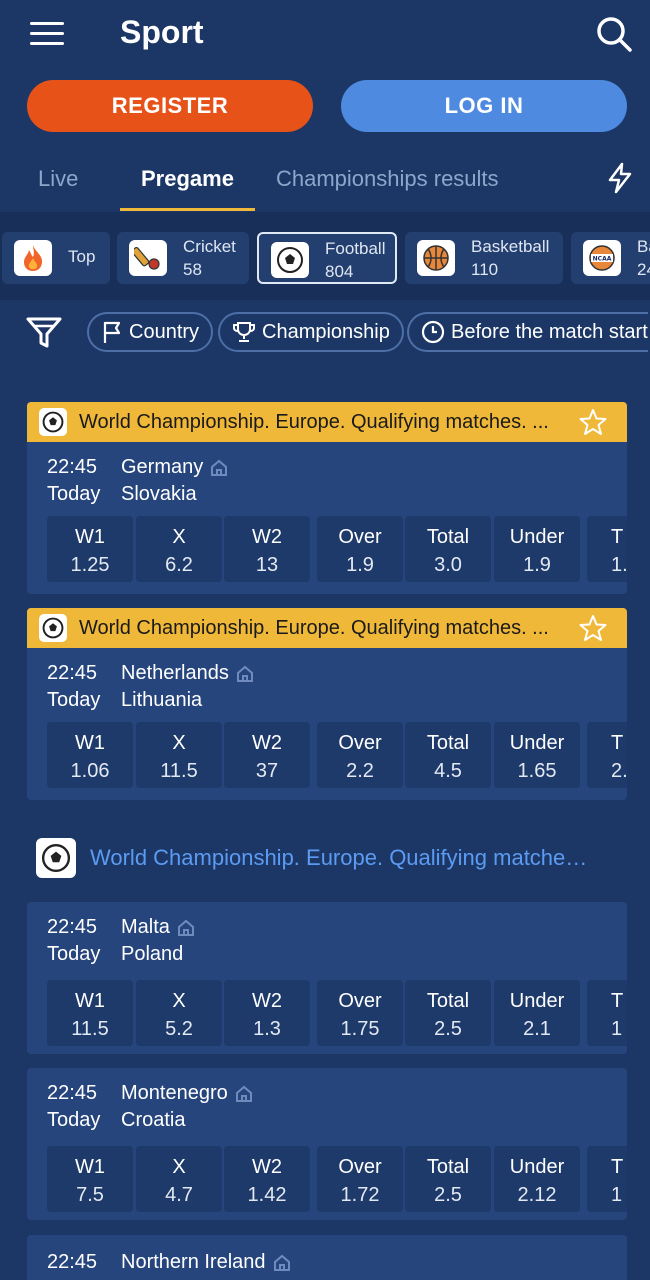  What do you see at coordinates (179, 549) in the screenshot?
I see `odd-x: X 6.2` at bounding box center [179, 549].